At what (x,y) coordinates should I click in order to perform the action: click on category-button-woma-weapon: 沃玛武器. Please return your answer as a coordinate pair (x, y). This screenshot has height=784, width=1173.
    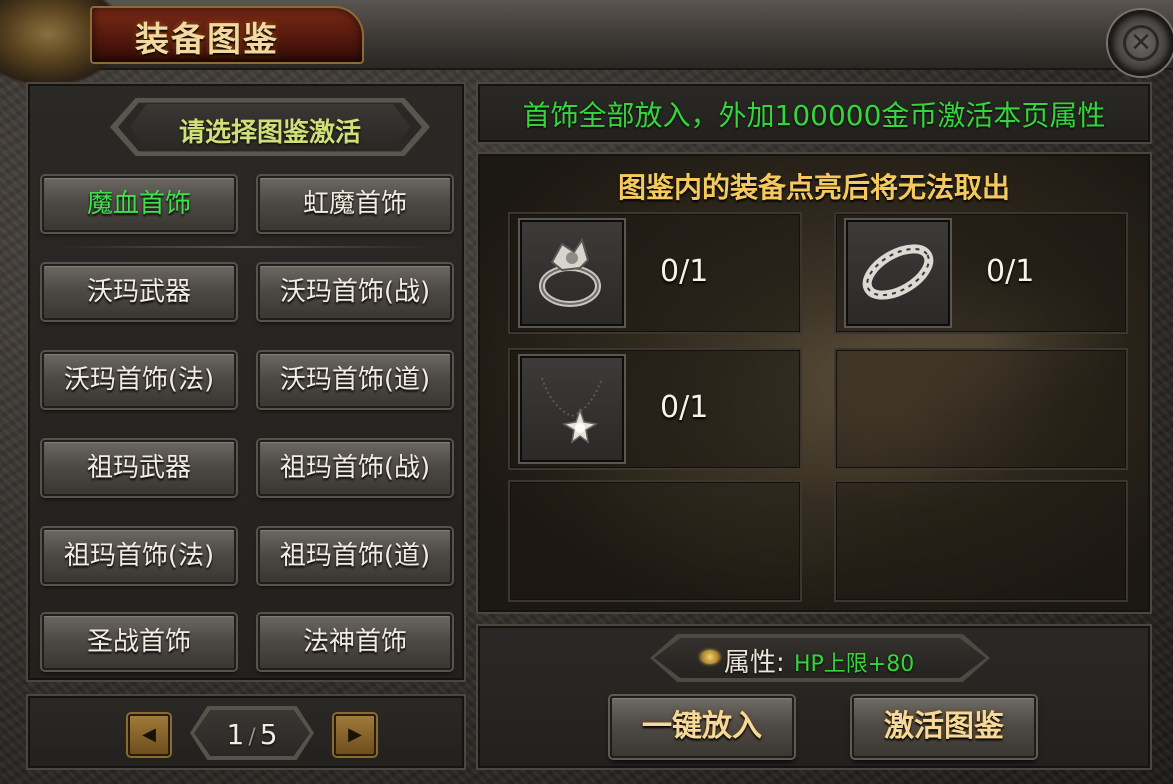
    Looking at the image, I should click on (139, 292).